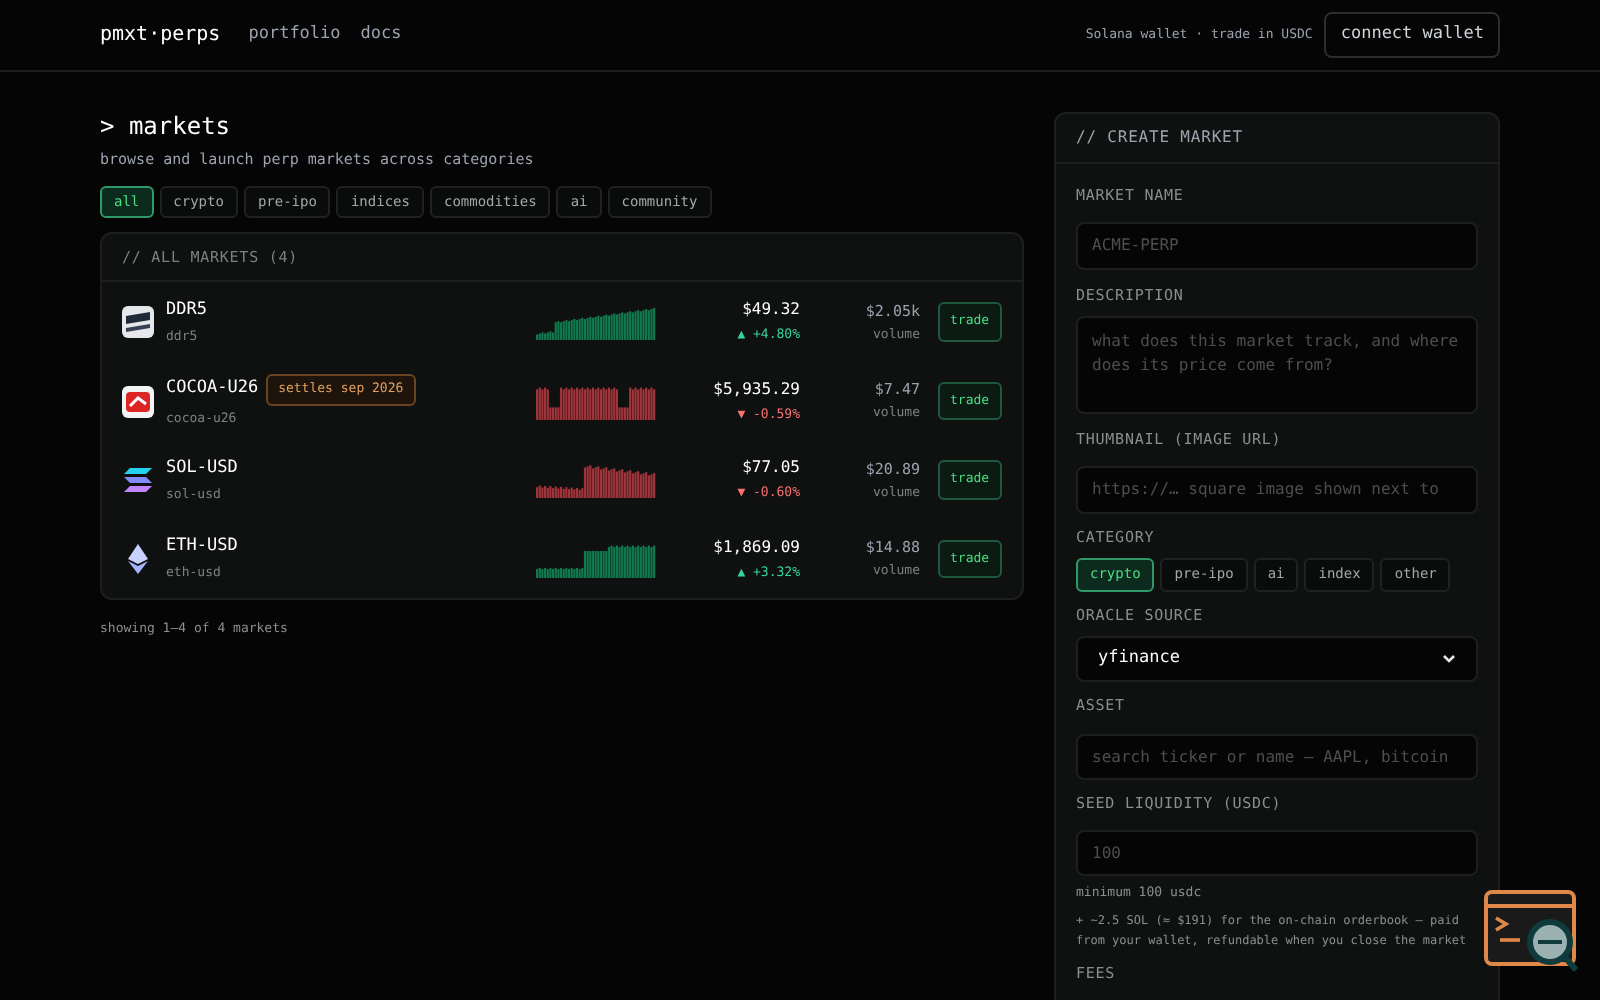 Image resolution: width=1600 pixels, height=1000 pixels. What do you see at coordinates (755, 389) in the screenshot?
I see `market-price: $5,935.29` at bounding box center [755, 389].